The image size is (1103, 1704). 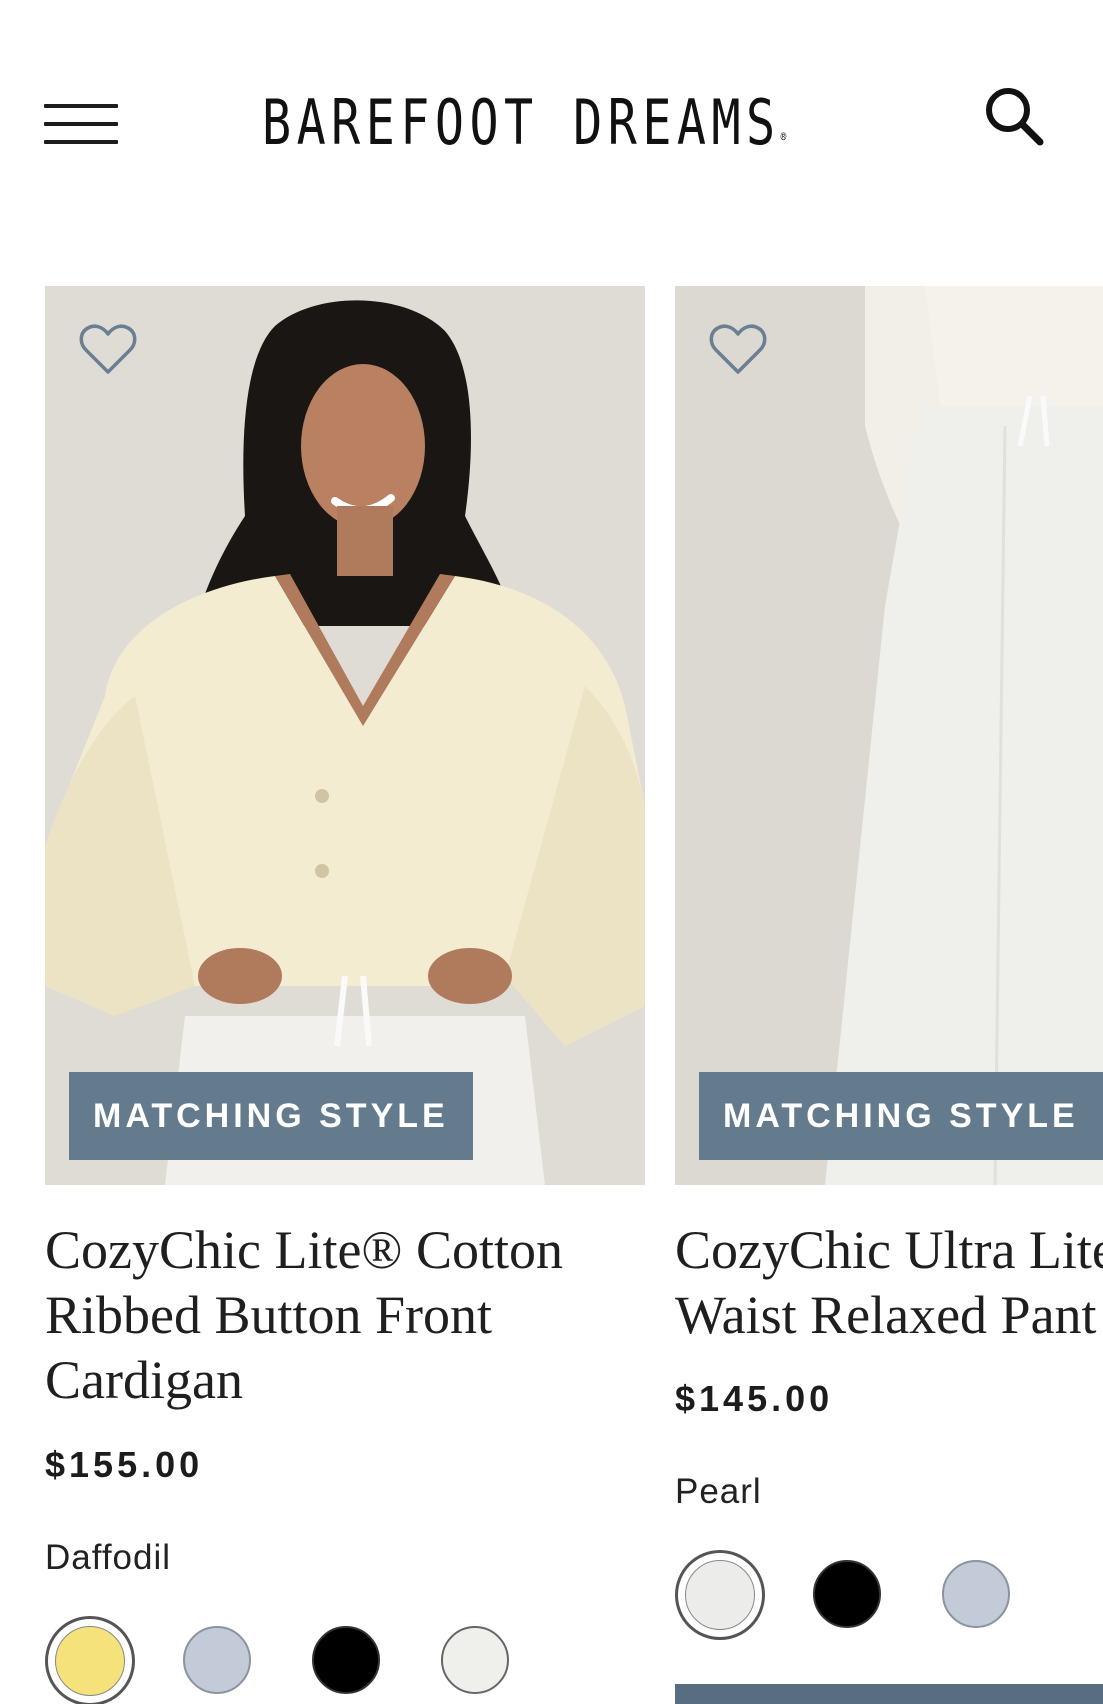 I want to click on color-swatch-pearl, so click(x=720, y=1595).